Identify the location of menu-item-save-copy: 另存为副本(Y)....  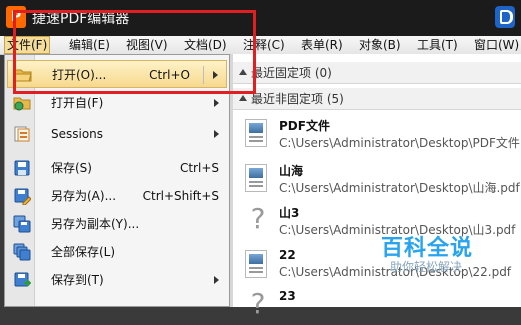
(117, 224).